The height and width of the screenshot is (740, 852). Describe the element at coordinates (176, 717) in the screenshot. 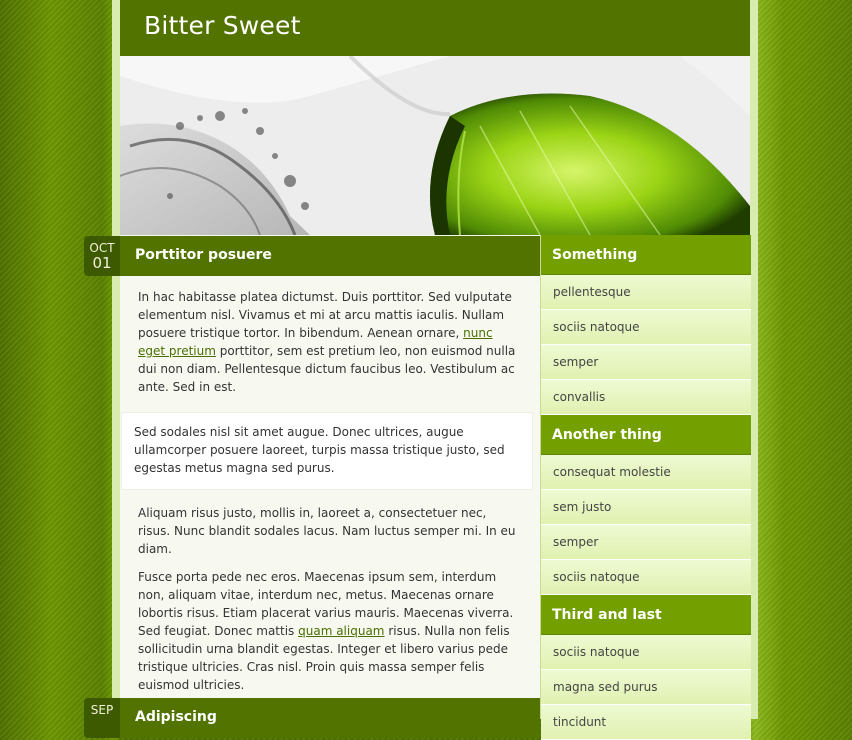

I see `post-title: Adipiscing` at that location.